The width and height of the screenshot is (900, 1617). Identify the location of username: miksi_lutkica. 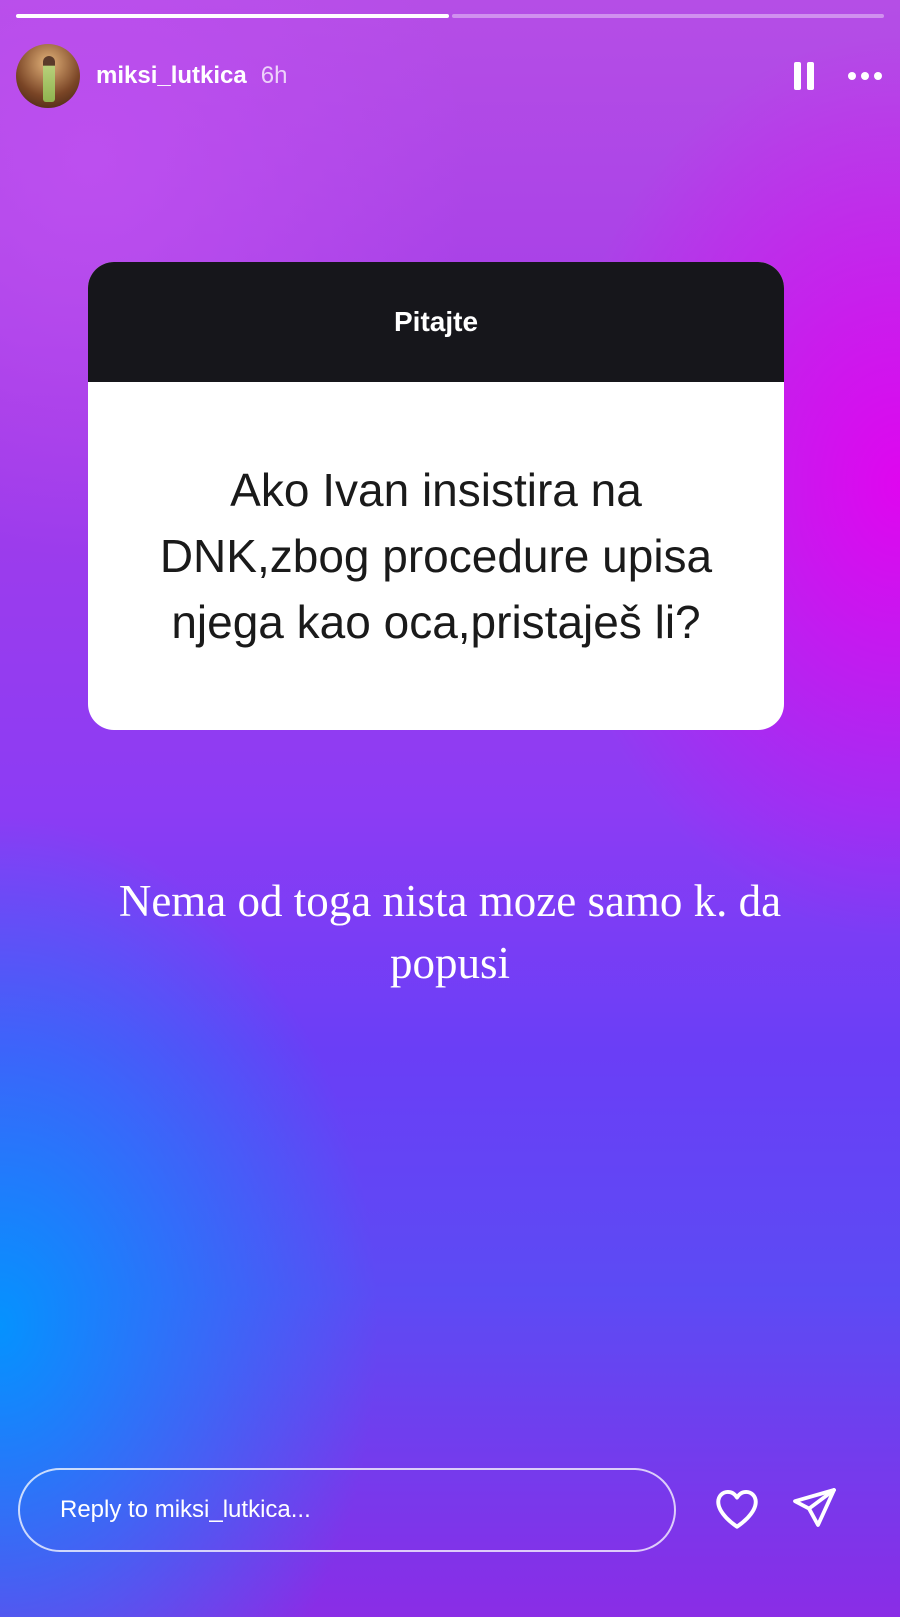
(171, 76).